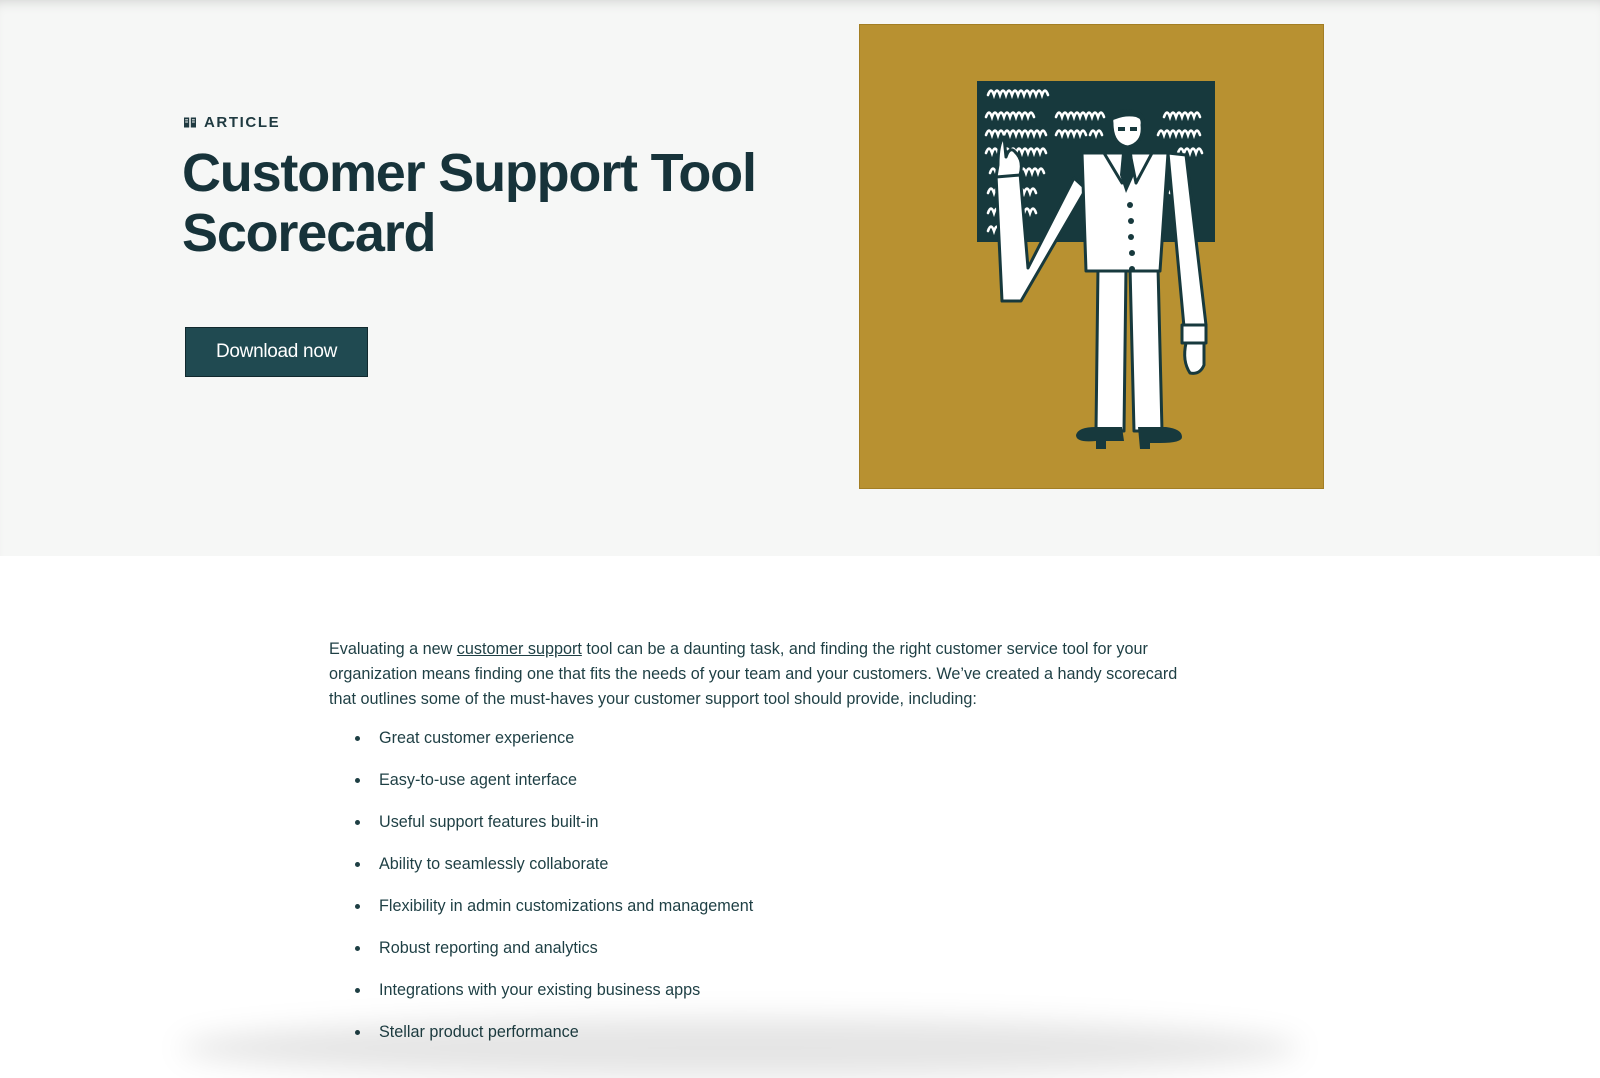  I want to click on eyebrow-label: ARTICLE, so click(242, 122).